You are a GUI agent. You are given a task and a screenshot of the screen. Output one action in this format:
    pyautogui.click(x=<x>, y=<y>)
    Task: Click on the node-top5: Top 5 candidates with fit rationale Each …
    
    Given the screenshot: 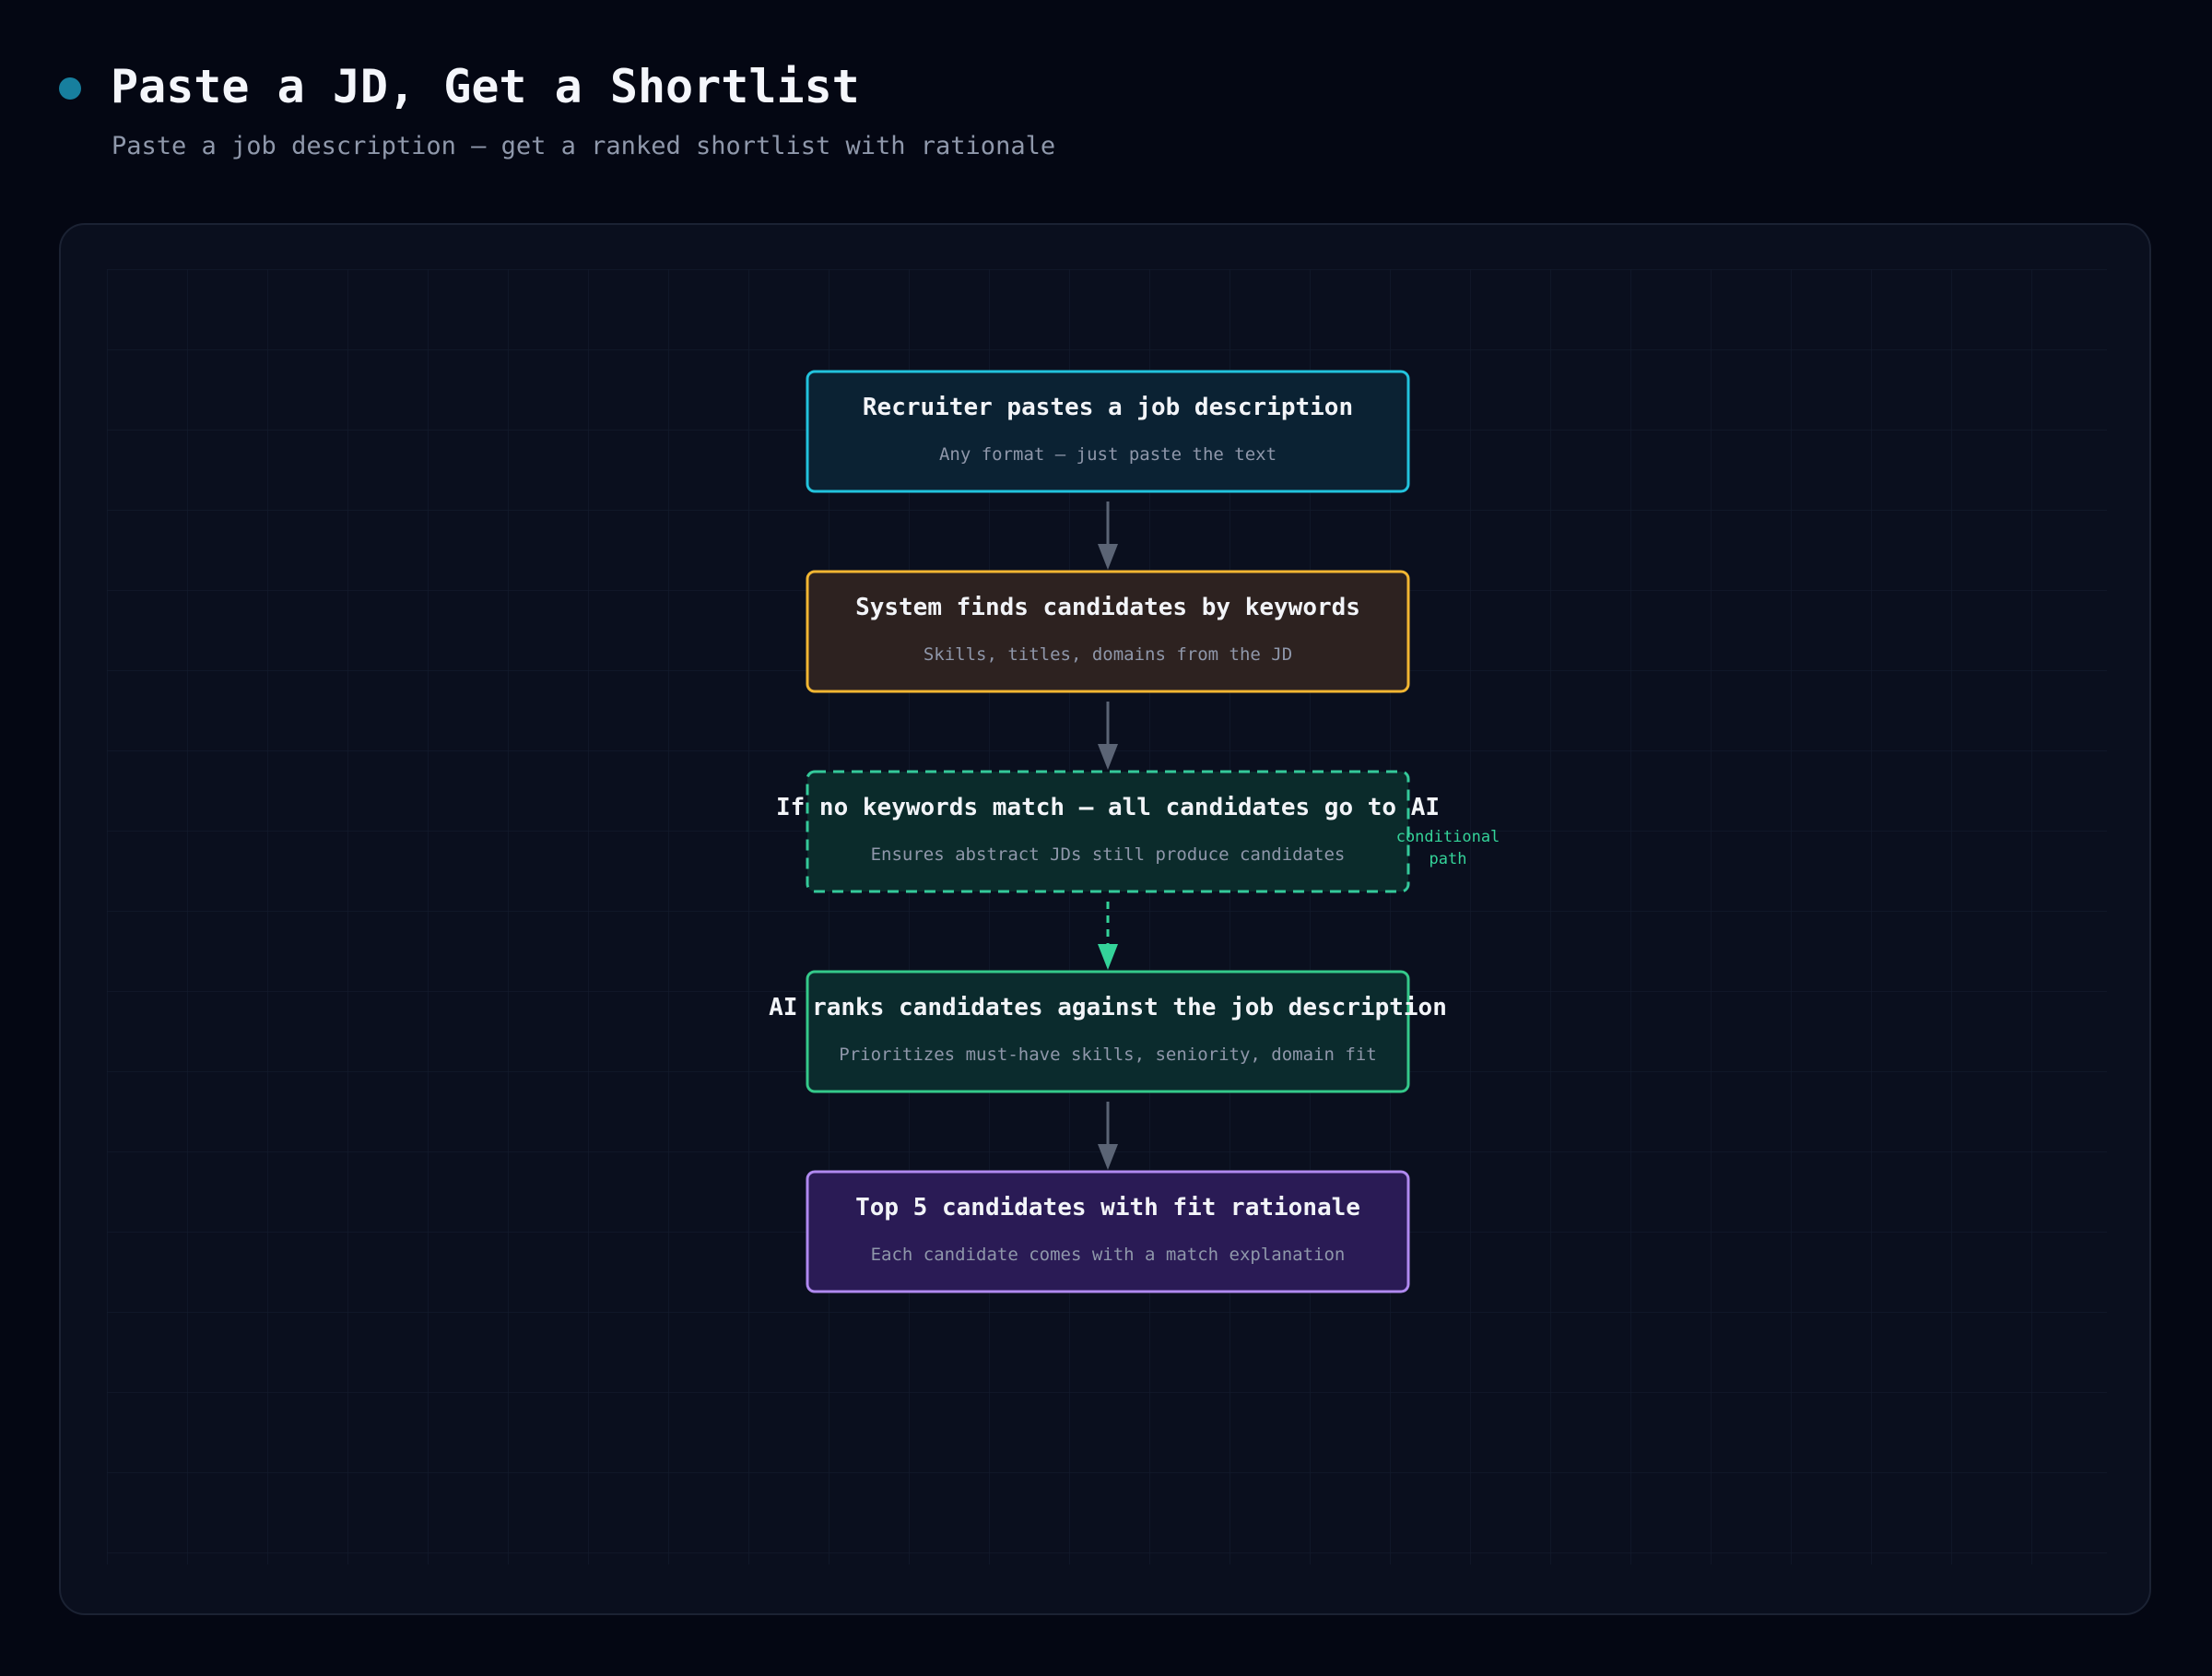 What is the action you would take?
    pyautogui.click(x=1108, y=1231)
    